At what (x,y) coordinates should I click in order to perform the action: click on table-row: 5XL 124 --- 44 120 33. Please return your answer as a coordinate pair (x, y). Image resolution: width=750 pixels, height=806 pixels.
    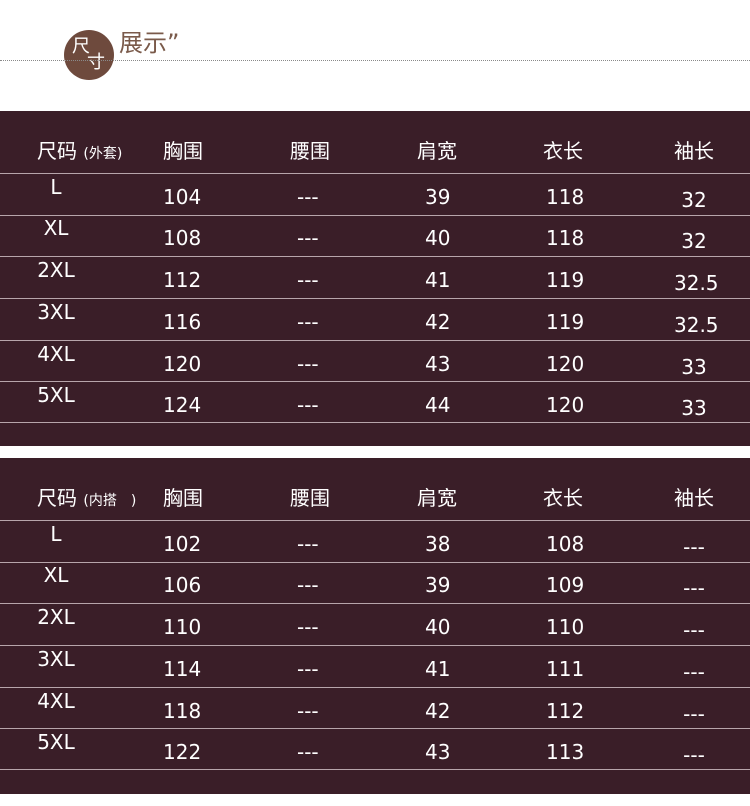
    Looking at the image, I should click on (375, 404).